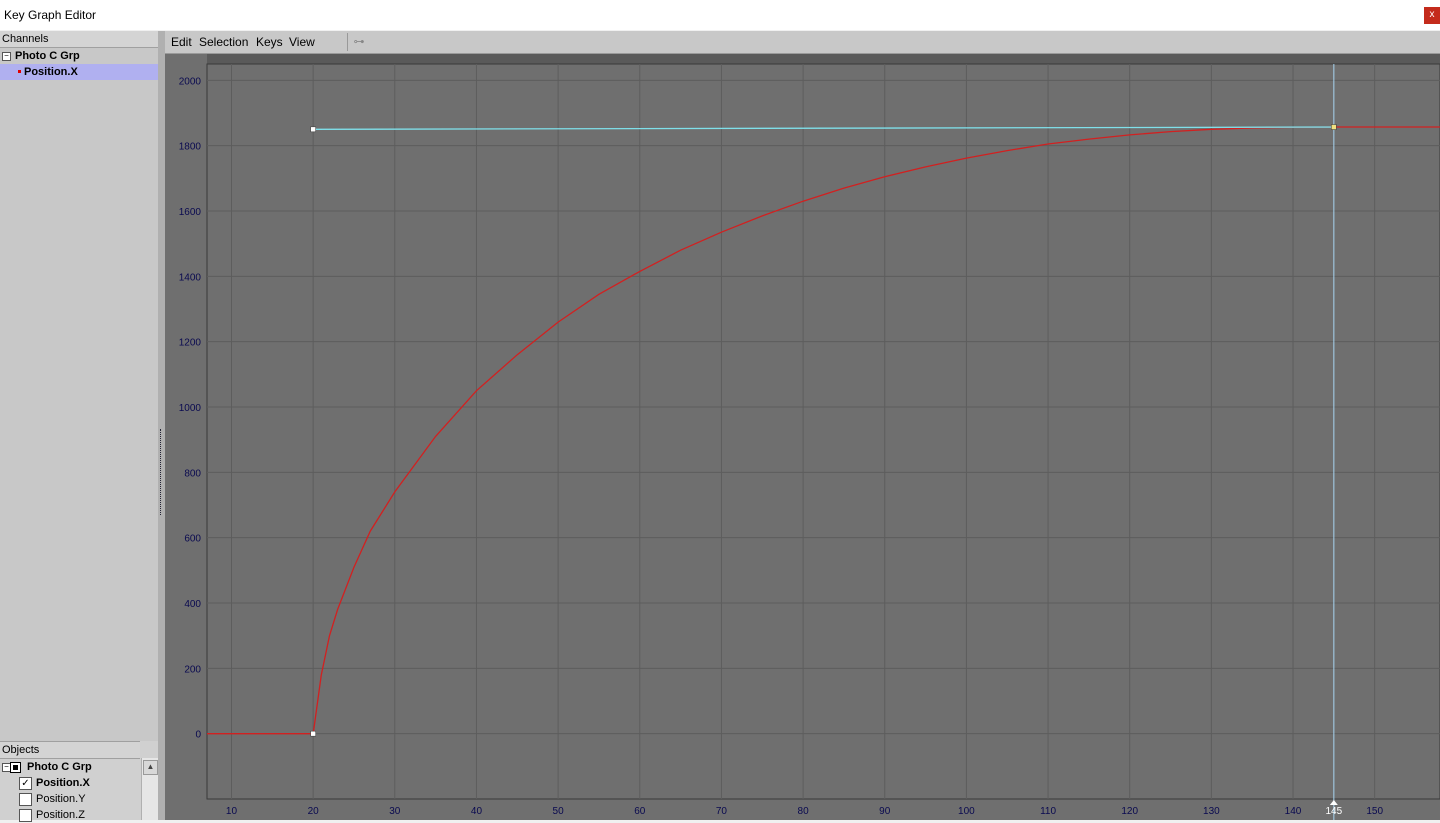 This screenshot has width=1440, height=823. Describe the element at coordinates (1432, 15) in the screenshot. I see `close-button: x` at that location.